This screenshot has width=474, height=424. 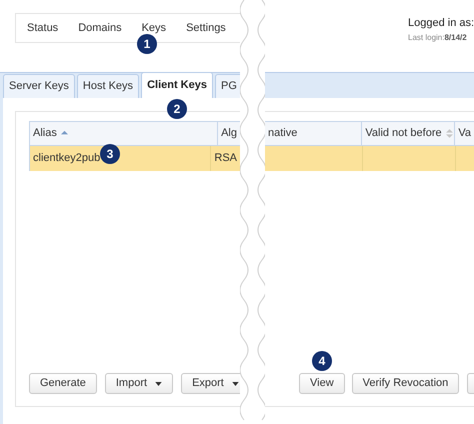 I want to click on dropdown-button: Import, so click(x=139, y=383).